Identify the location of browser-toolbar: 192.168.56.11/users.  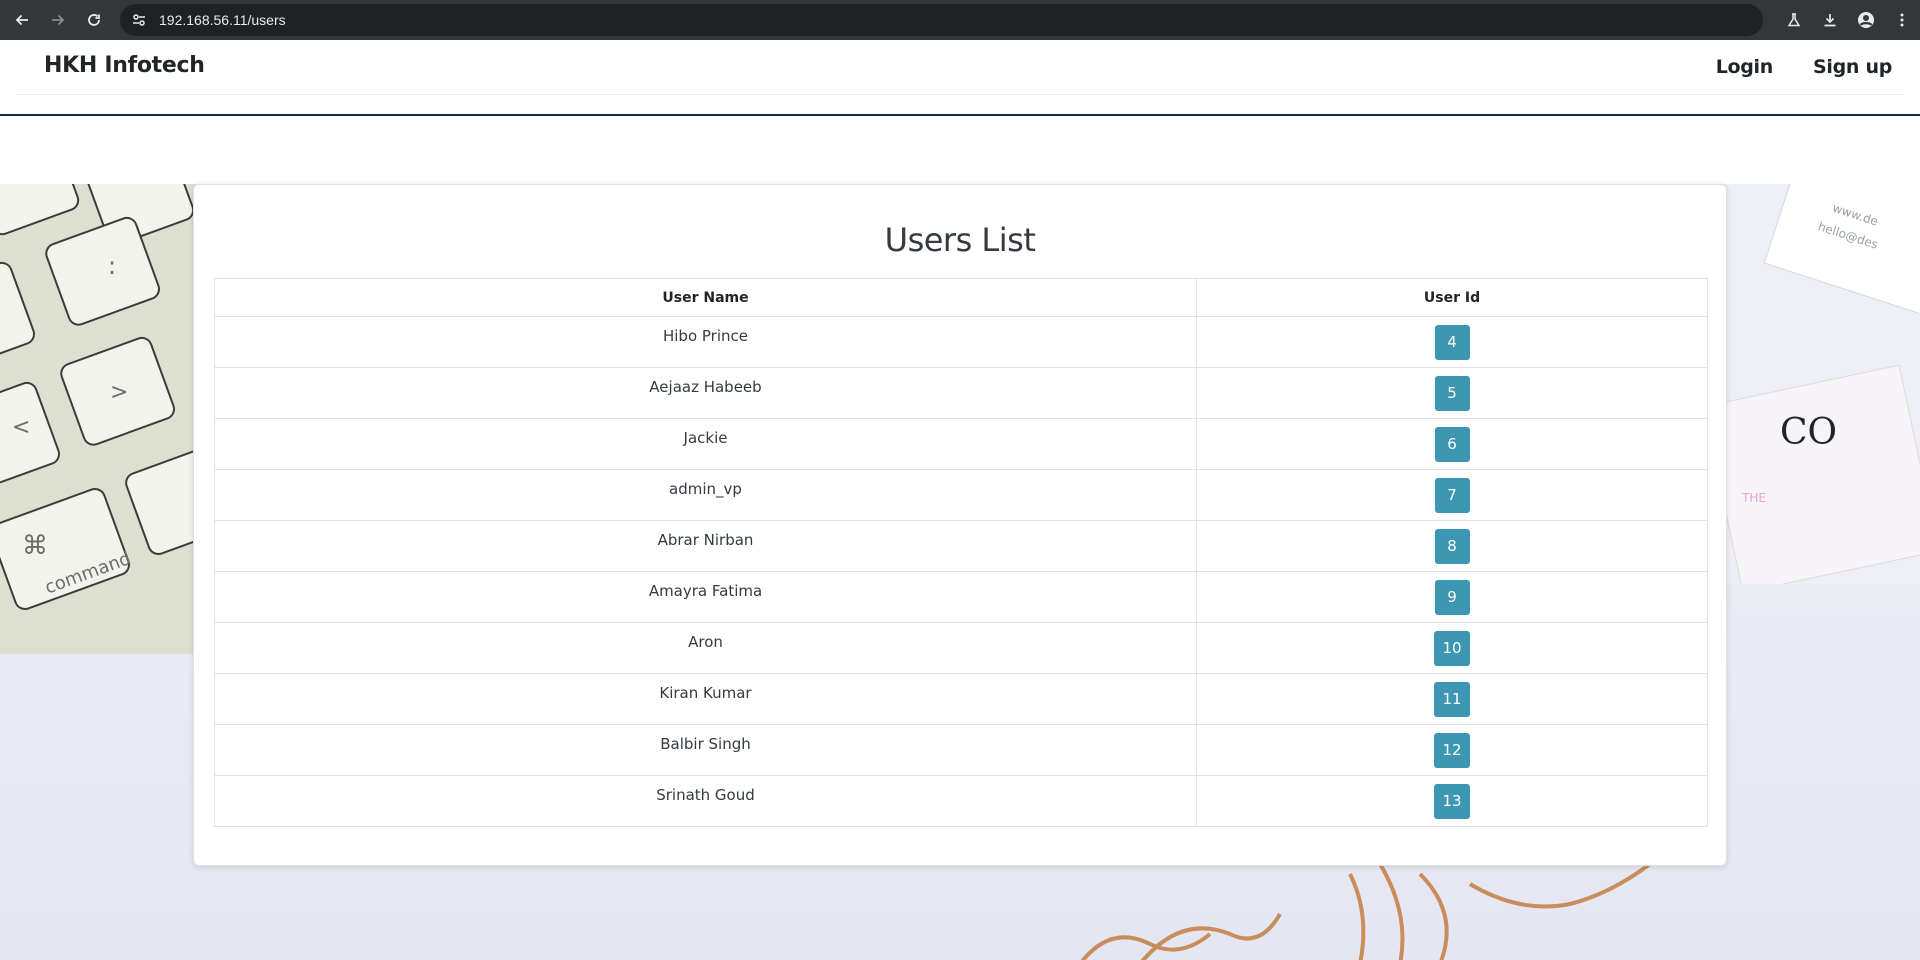
(960, 20).